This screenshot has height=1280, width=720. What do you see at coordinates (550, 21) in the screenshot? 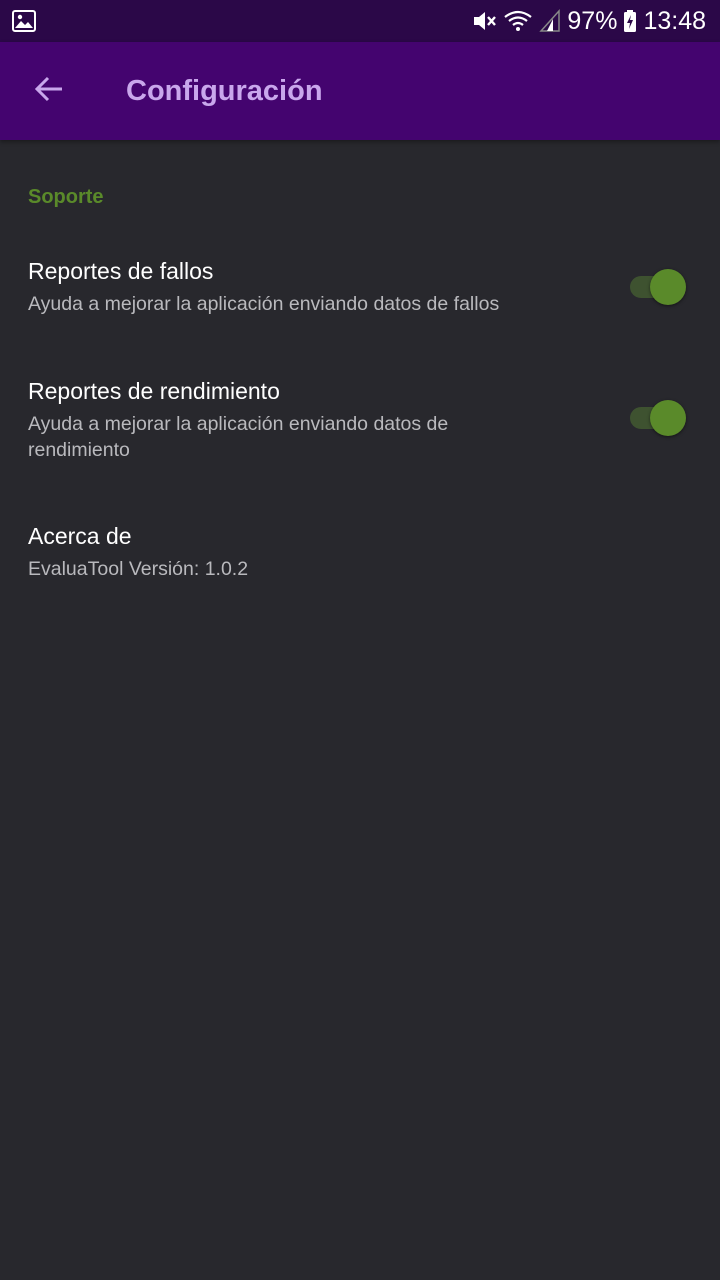
I see `signal-icon` at bounding box center [550, 21].